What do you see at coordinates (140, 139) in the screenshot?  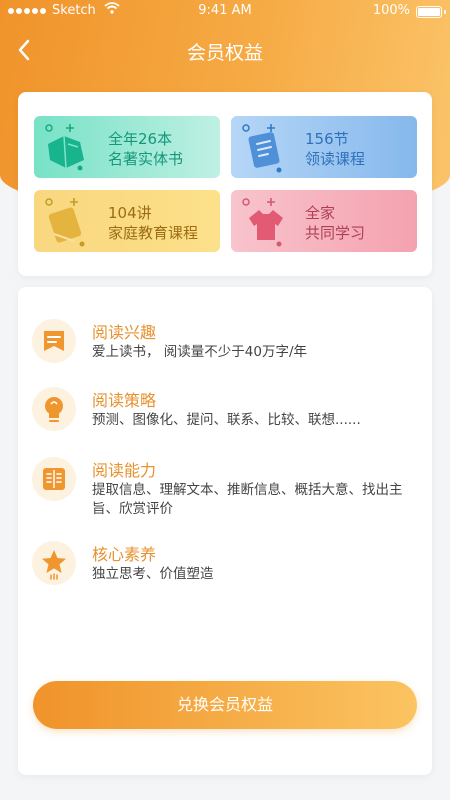 I see `benefit-books-count: 全年26本` at bounding box center [140, 139].